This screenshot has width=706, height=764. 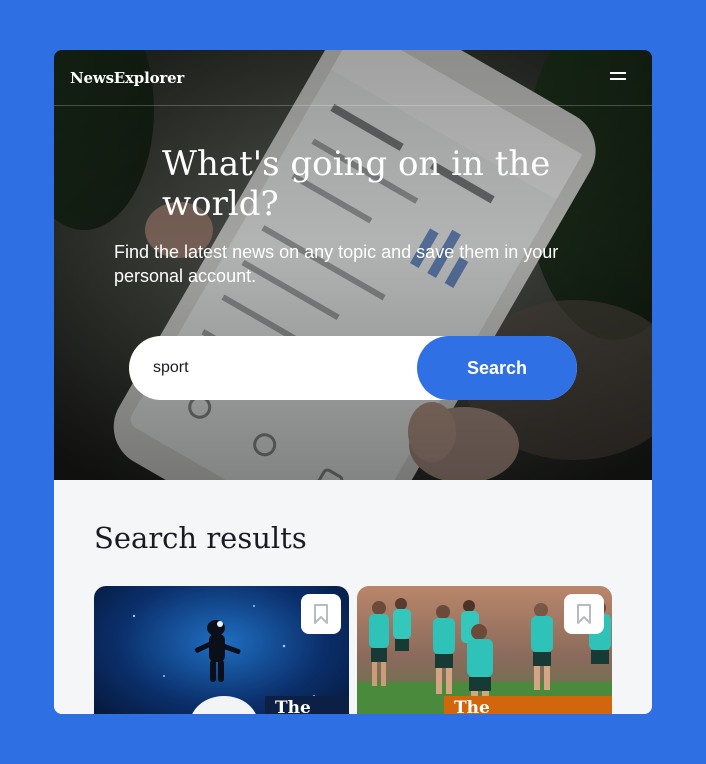 I want to click on site-header: NewsExplorer, so click(x=353, y=78).